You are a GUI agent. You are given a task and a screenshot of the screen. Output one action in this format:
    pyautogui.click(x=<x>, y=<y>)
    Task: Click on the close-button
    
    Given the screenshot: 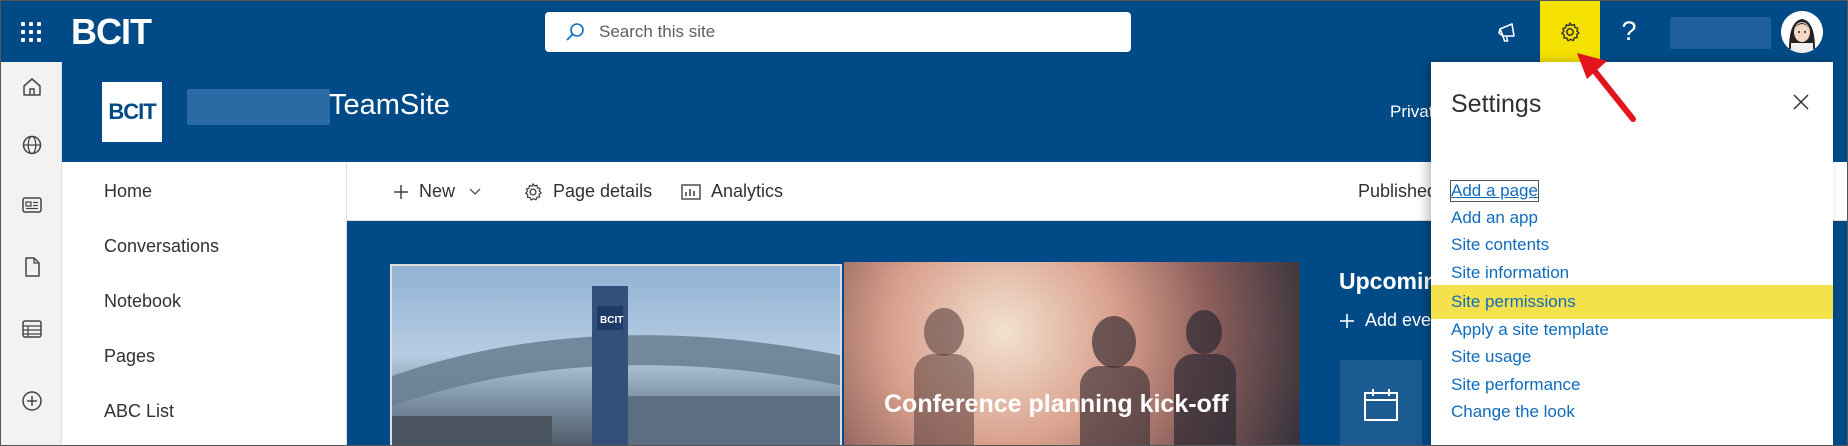 What is the action you would take?
    pyautogui.click(x=1801, y=102)
    